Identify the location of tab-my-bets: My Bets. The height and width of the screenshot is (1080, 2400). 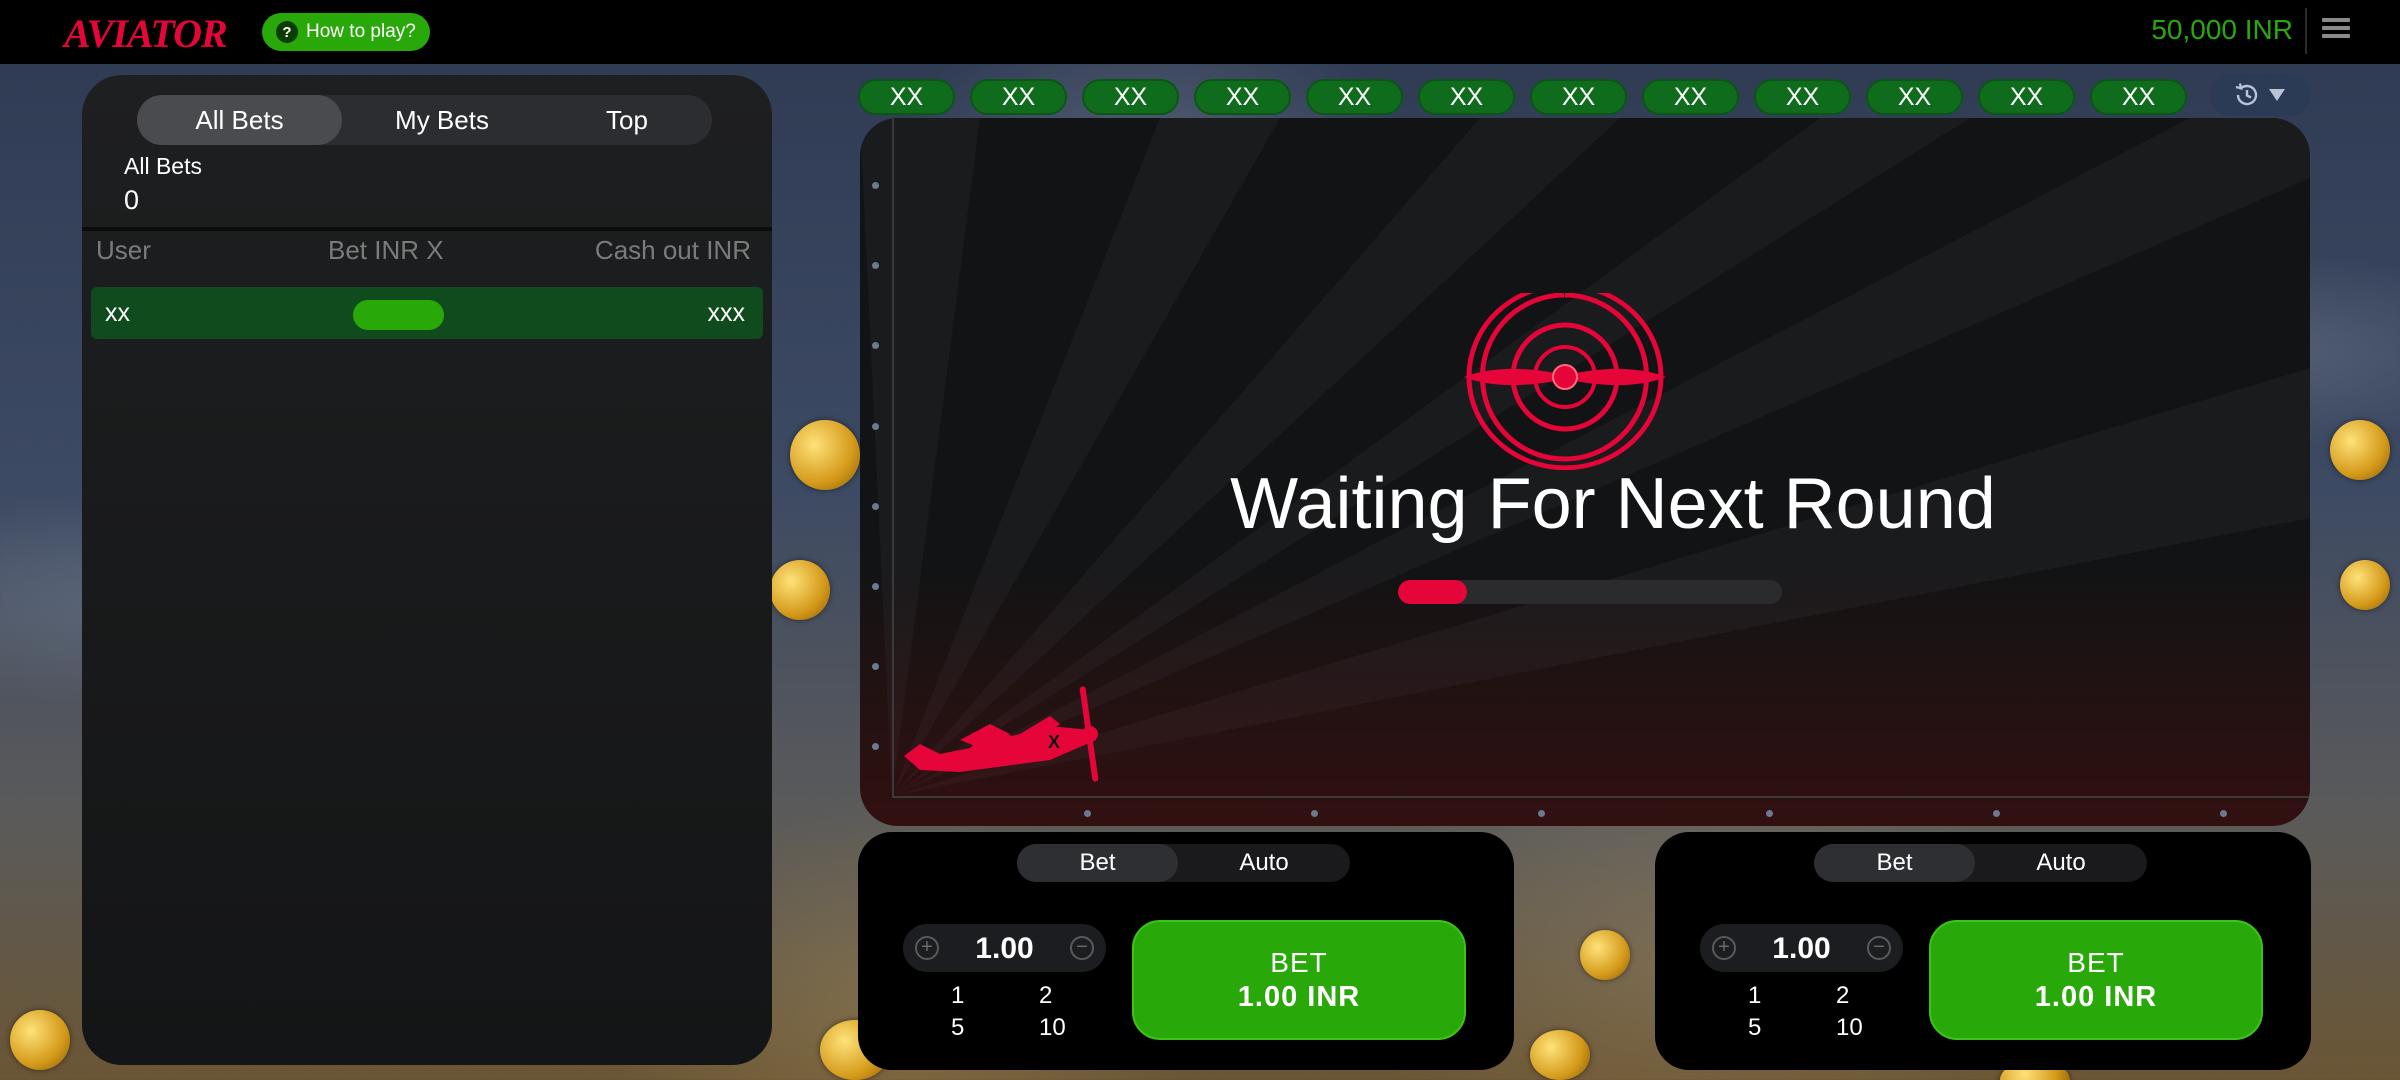
(442, 120).